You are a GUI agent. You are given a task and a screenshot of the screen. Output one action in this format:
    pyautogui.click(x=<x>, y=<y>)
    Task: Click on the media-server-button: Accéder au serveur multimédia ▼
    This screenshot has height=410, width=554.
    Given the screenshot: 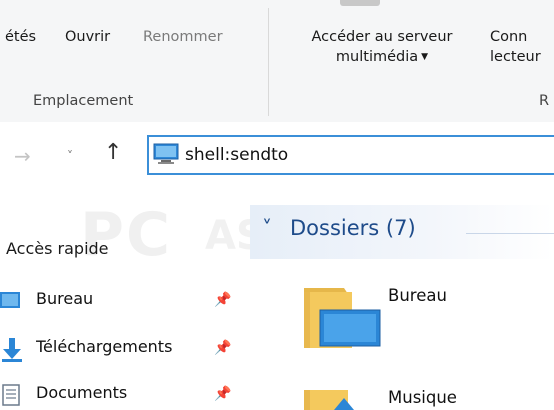 What is the action you would take?
    pyautogui.click(x=382, y=47)
    